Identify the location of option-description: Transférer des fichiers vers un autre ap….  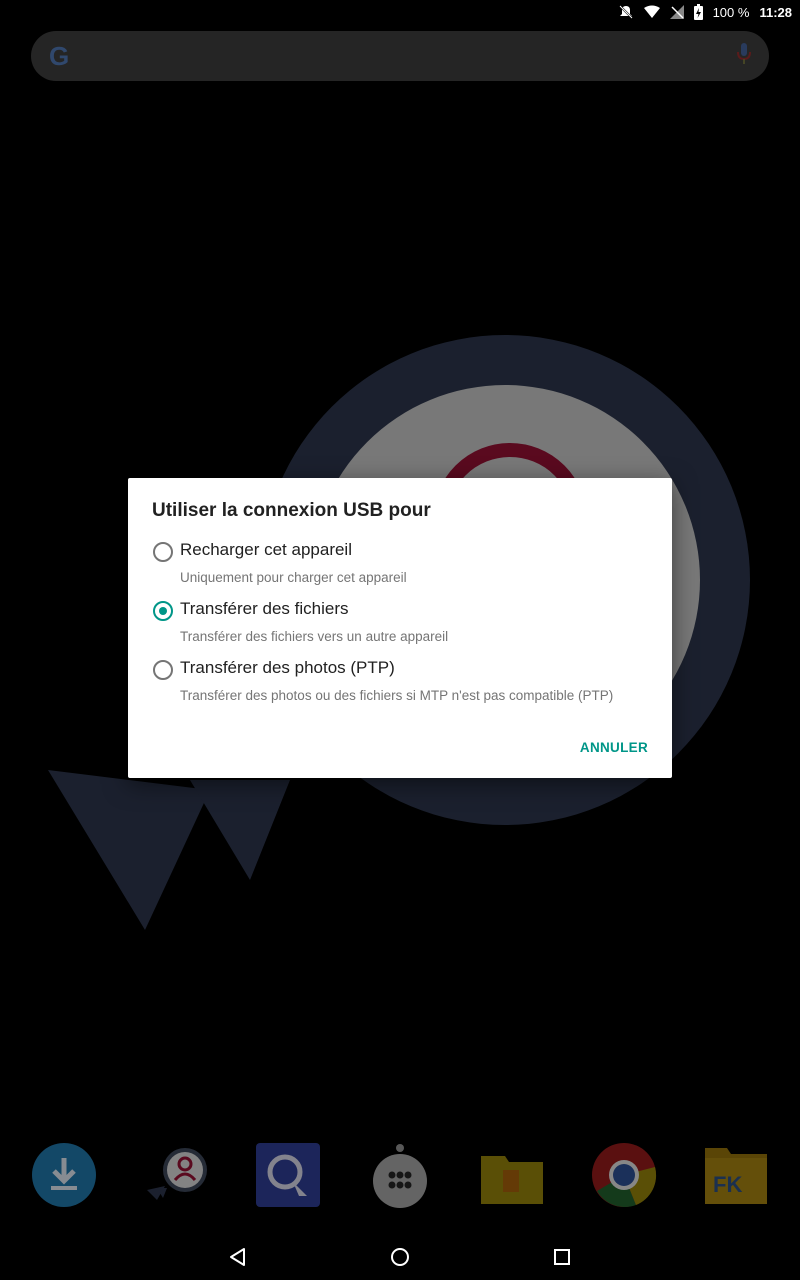
(314, 636).